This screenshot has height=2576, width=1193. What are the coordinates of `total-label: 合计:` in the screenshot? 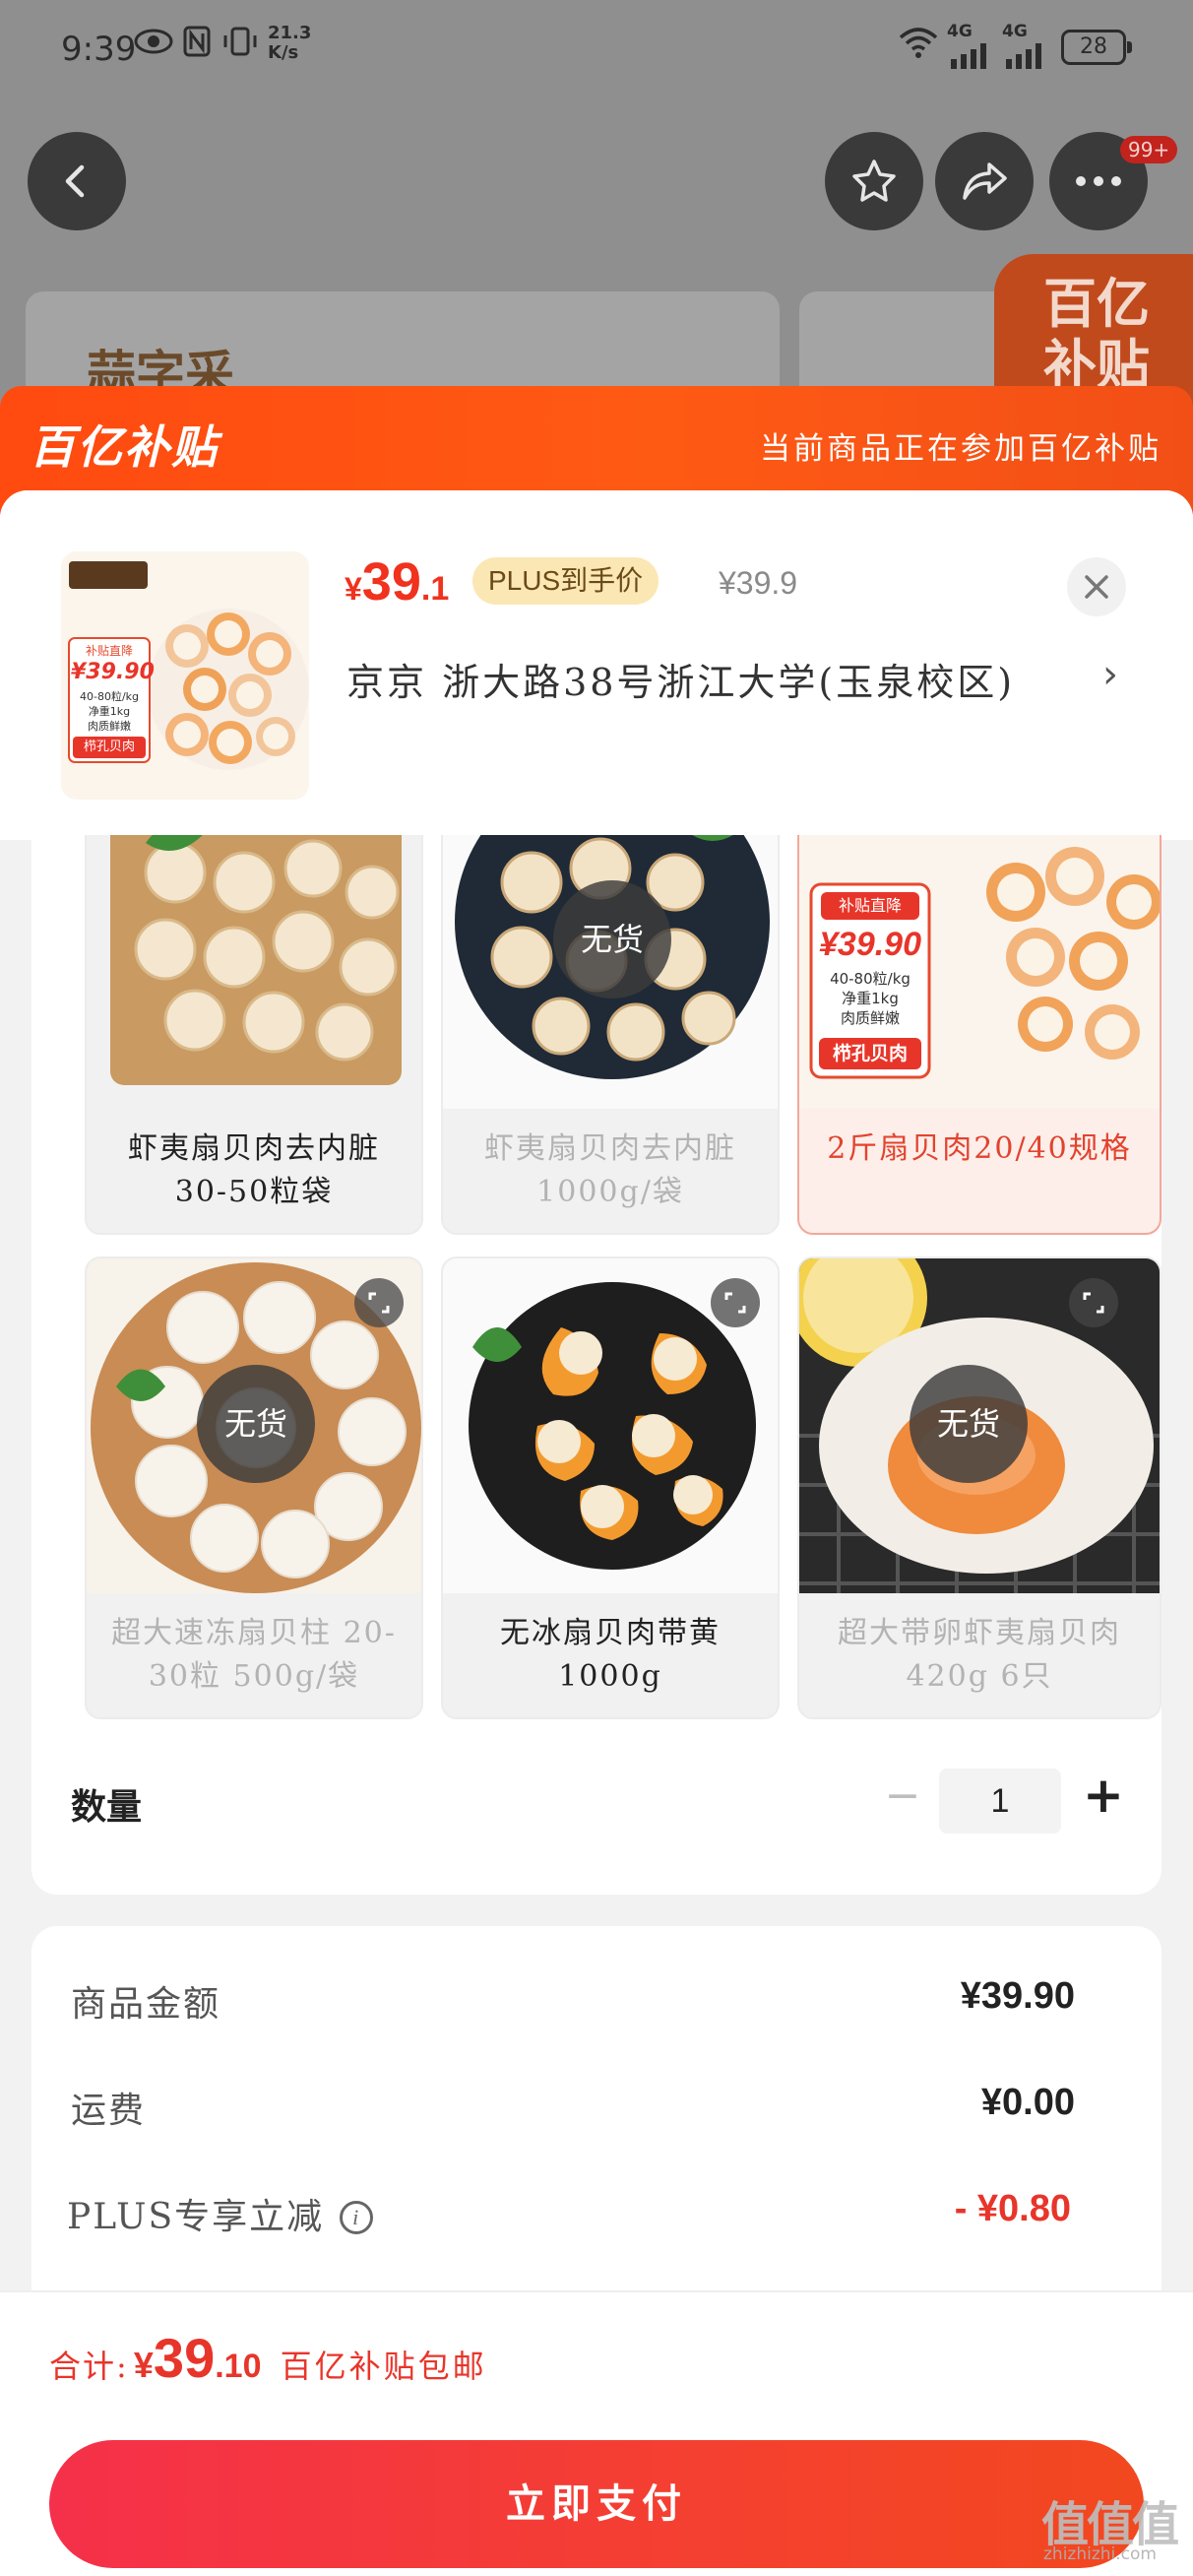 It's located at (89, 2366).